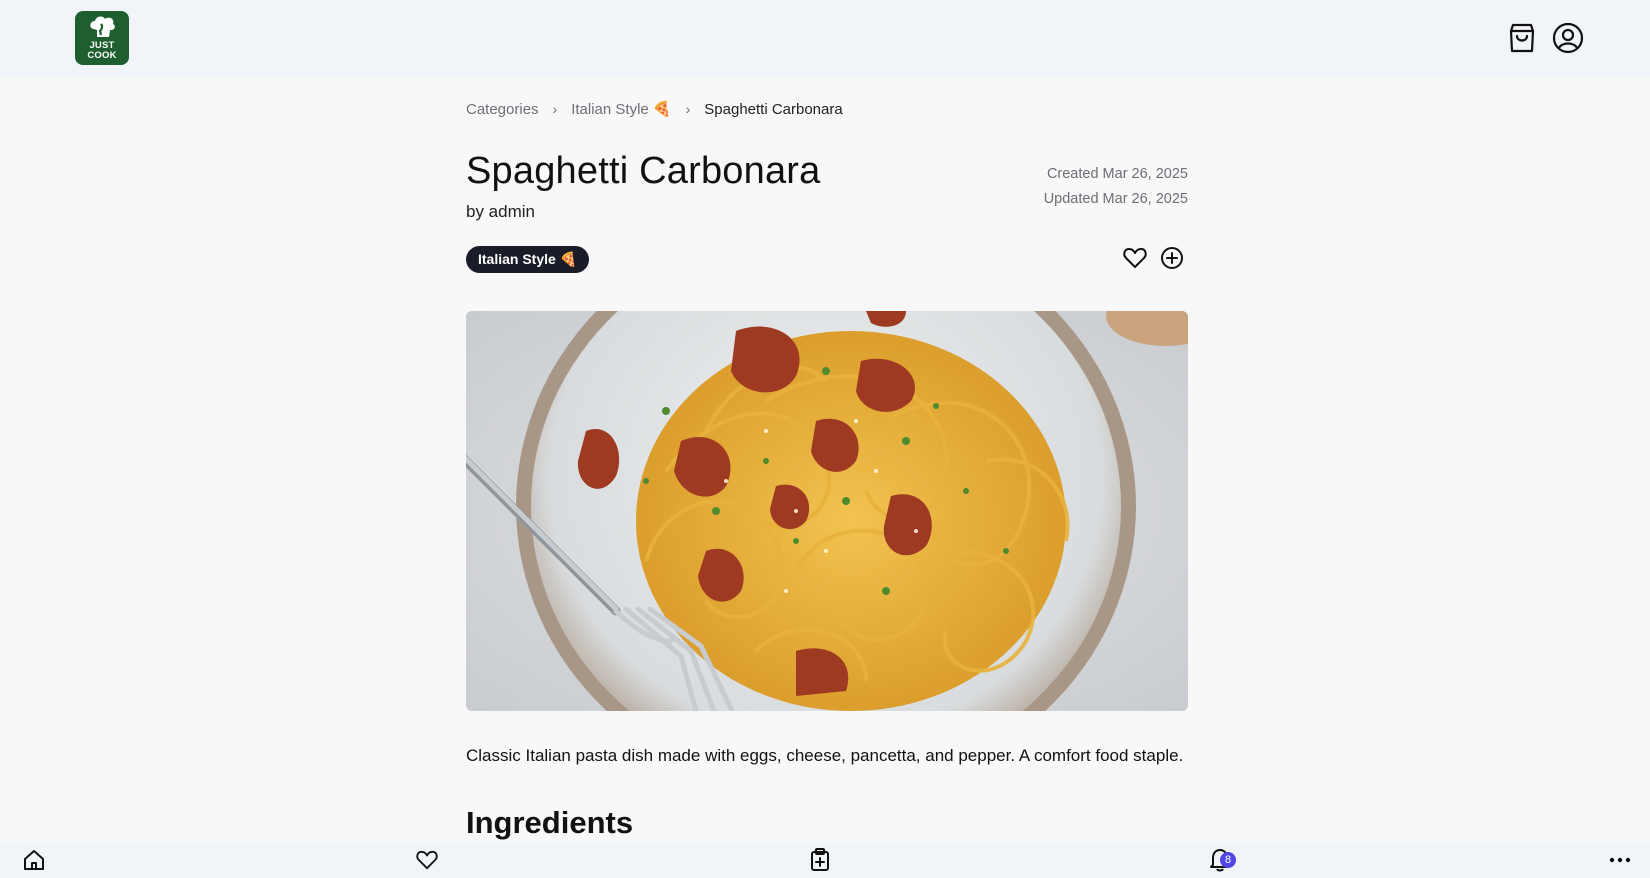  Describe the element at coordinates (34, 860) in the screenshot. I see `home-icon` at that location.